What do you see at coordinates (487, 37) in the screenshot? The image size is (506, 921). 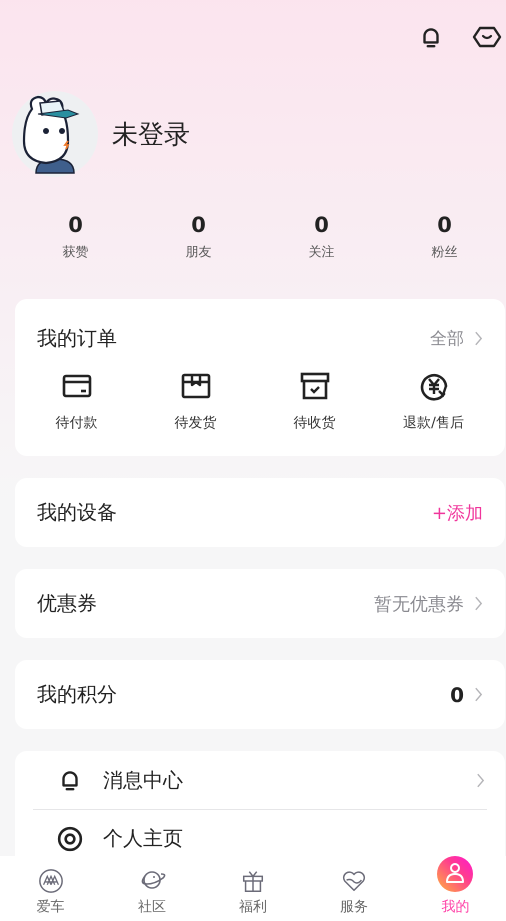 I see `hexagon-icon` at bounding box center [487, 37].